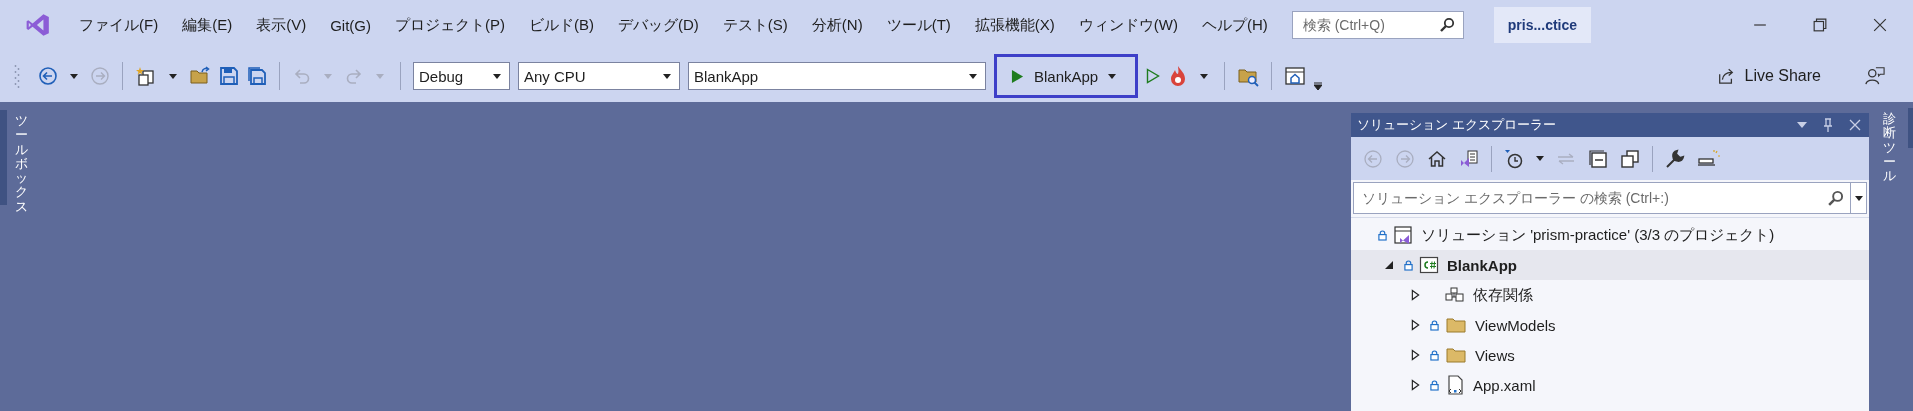  I want to click on save-all-icon, so click(257, 76).